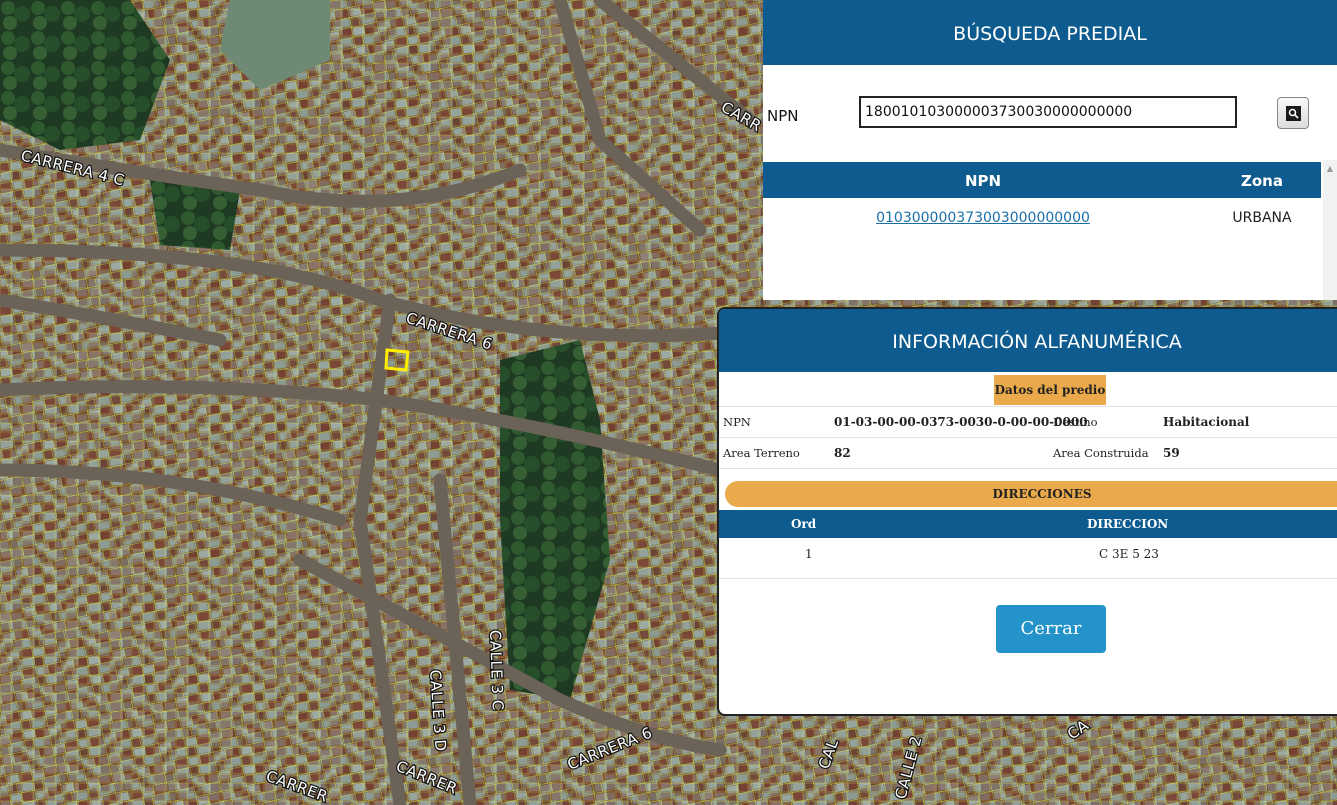 The width and height of the screenshot is (1337, 805). What do you see at coordinates (1042, 180) in the screenshot?
I see `results-table-header: NPN Zona` at bounding box center [1042, 180].